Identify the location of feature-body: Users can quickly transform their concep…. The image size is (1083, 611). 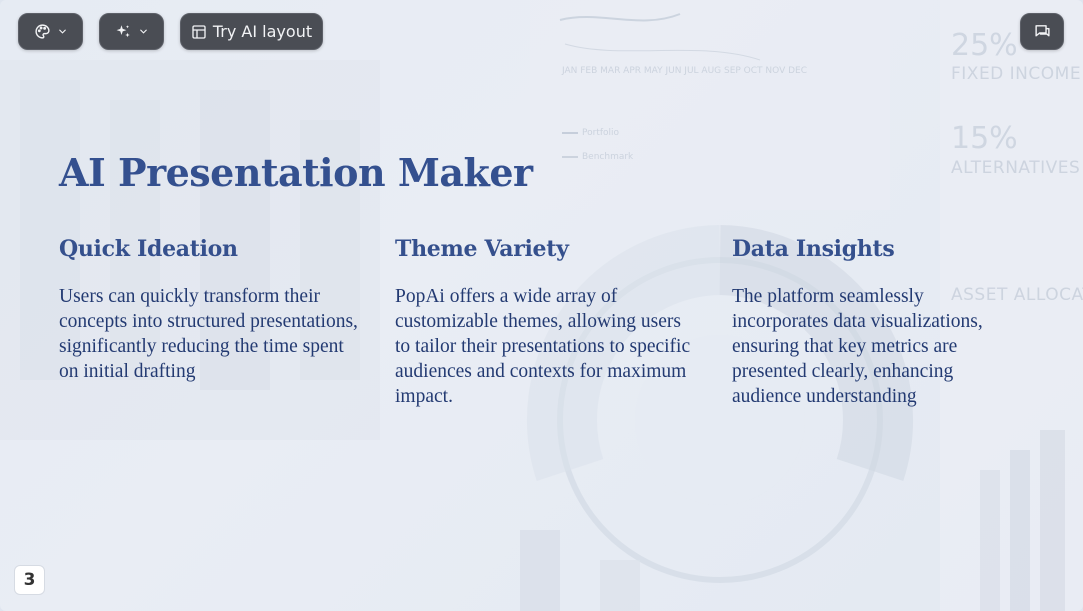
(209, 334).